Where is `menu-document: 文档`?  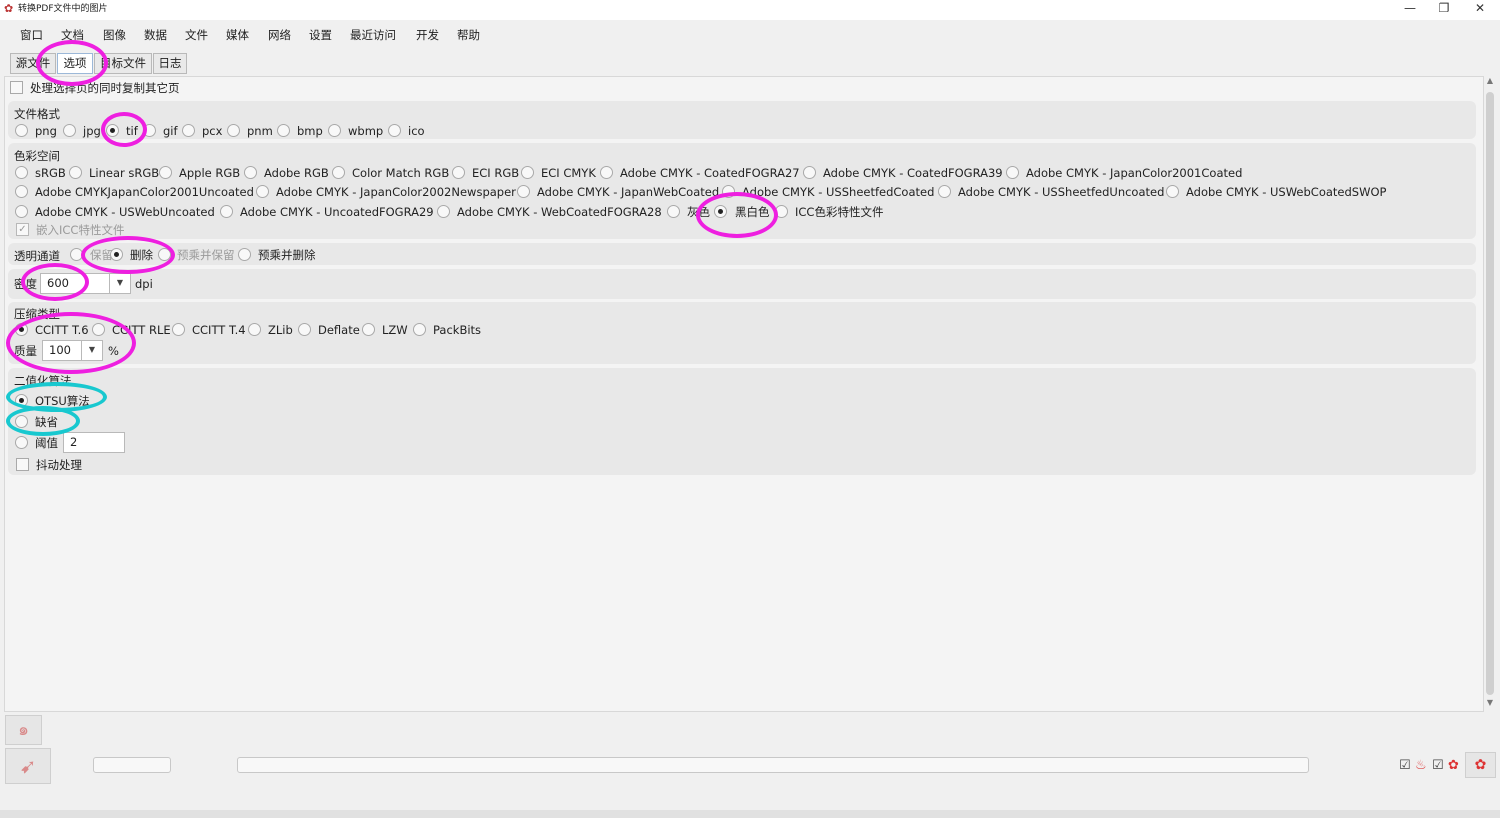 menu-document: 文档 is located at coordinates (72, 35).